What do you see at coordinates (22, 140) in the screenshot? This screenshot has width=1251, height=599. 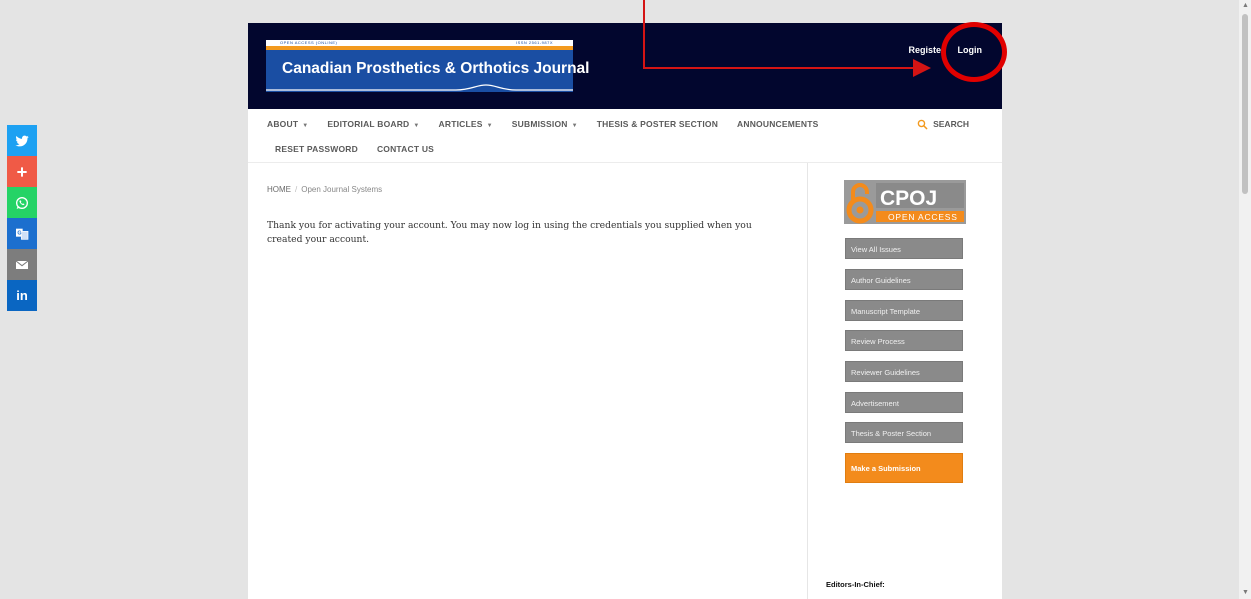 I see `twitter-icon` at bounding box center [22, 140].